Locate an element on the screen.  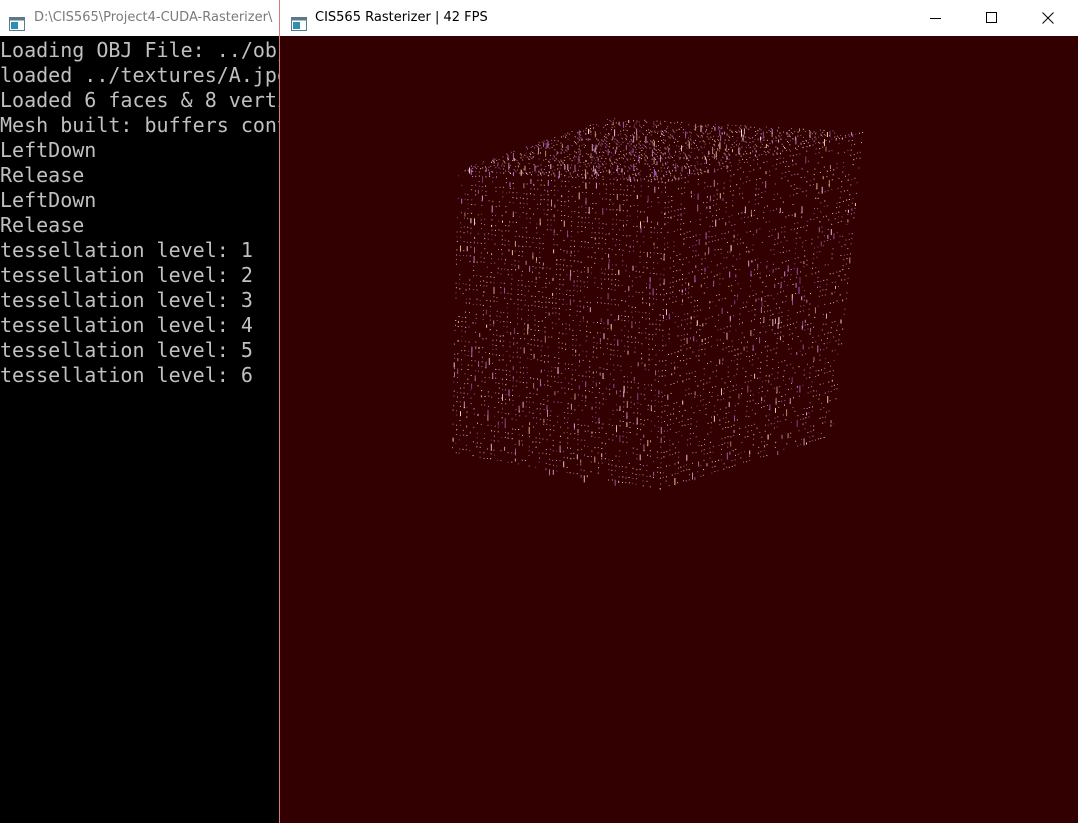
maximize-button is located at coordinates (992, 18).